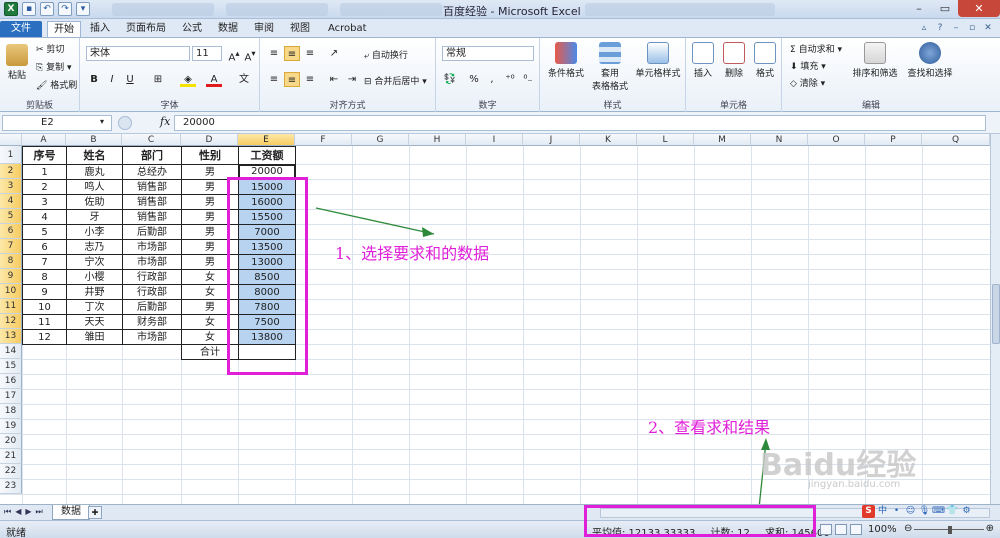 Image resolution: width=1000 pixels, height=538 pixels. I want to click on phonetic-icon: 文, so click(244, 79).